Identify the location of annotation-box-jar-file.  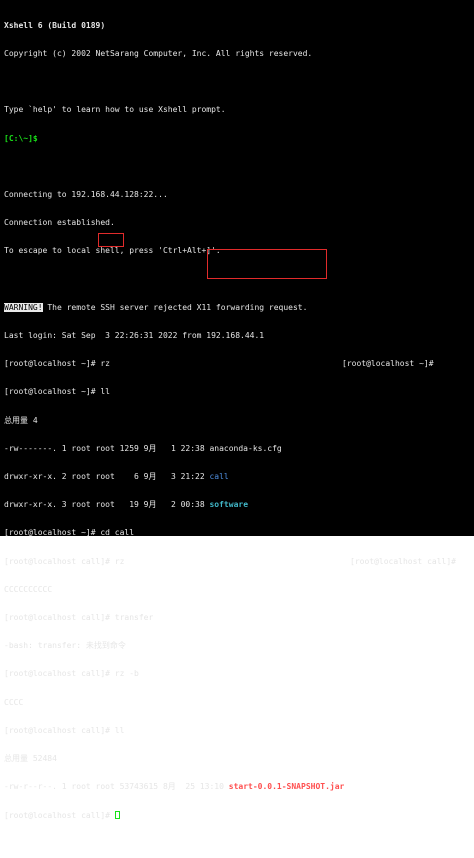
(267, 264).